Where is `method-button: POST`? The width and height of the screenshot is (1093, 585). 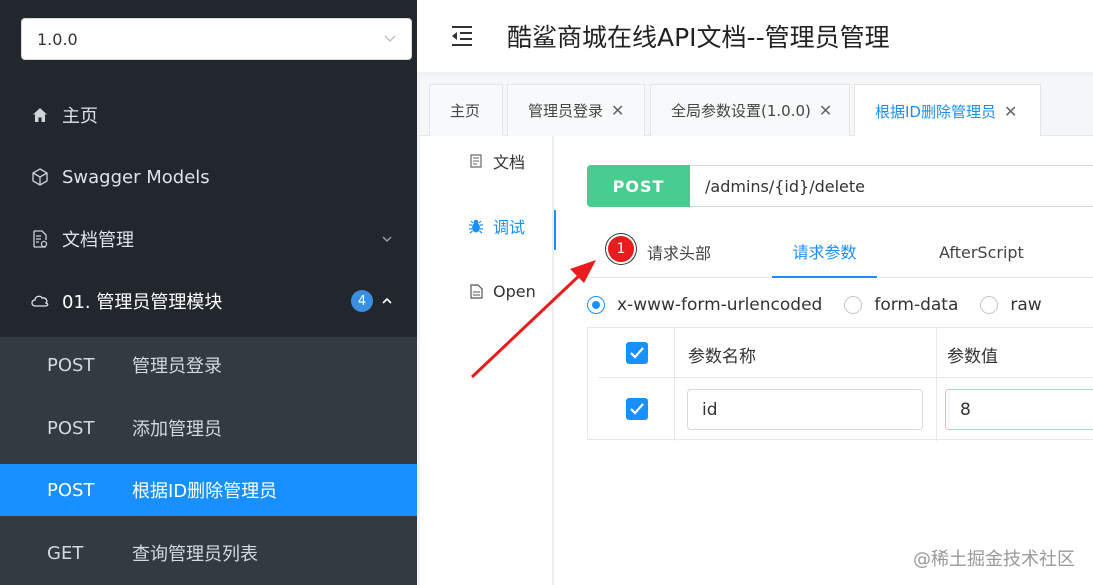
method-button: POST is located at coordinates (638, 186).